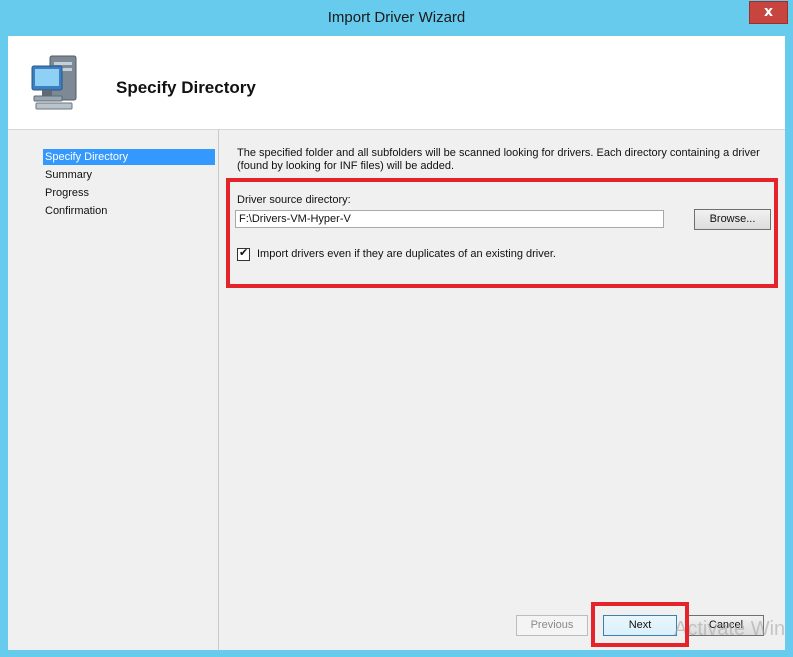  What do you see at coordinates (552, 625) in the screenshot?
I see `previous-button: Previous` at bounding box center [552, 625].